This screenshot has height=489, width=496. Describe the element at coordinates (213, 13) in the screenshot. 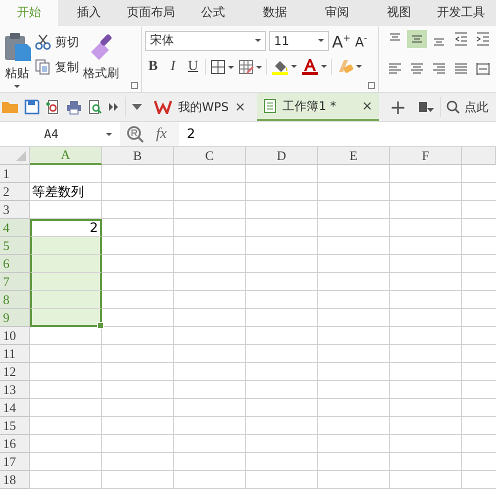

I see `menu-tab: 公式` at that location.